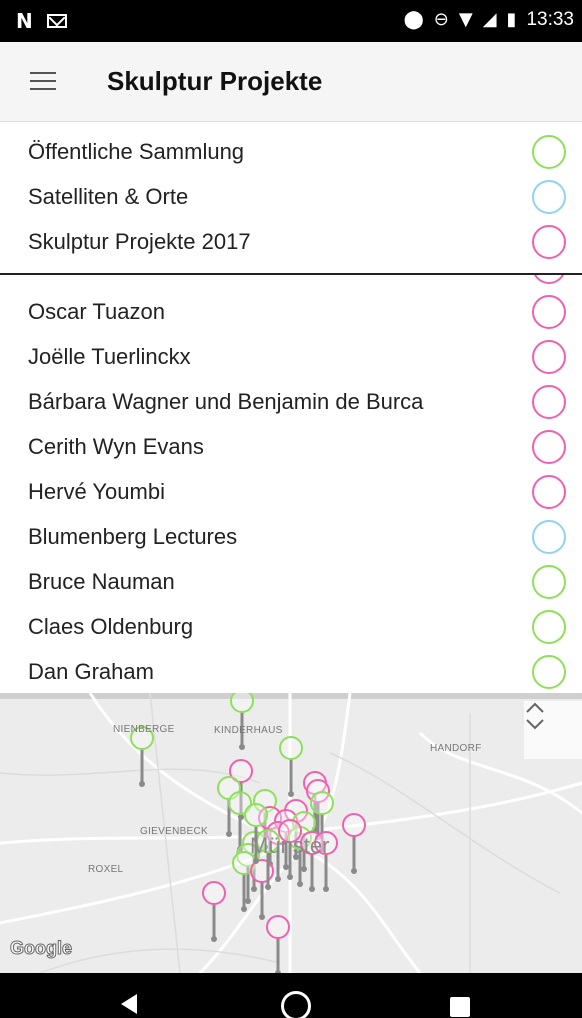  I want to click on artist-item: Oscar Tuazon, so click(291, 311).